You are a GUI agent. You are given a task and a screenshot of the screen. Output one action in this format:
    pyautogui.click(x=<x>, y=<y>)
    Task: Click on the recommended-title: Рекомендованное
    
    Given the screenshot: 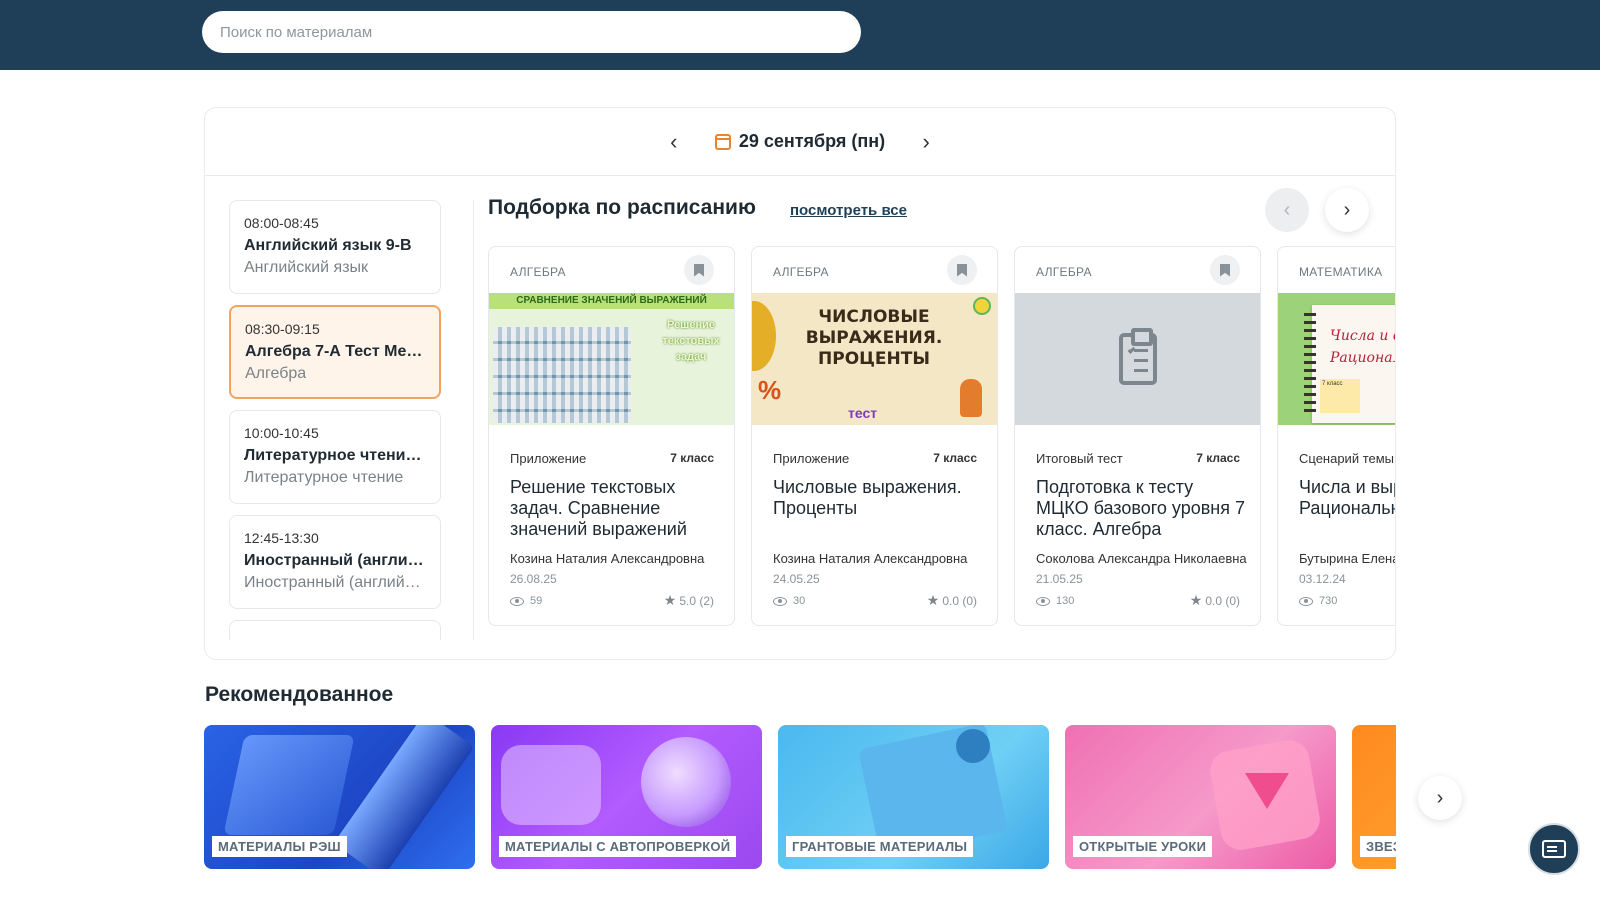 What is the action you would take?
    pyautogui.click(x=299, y=694)
    